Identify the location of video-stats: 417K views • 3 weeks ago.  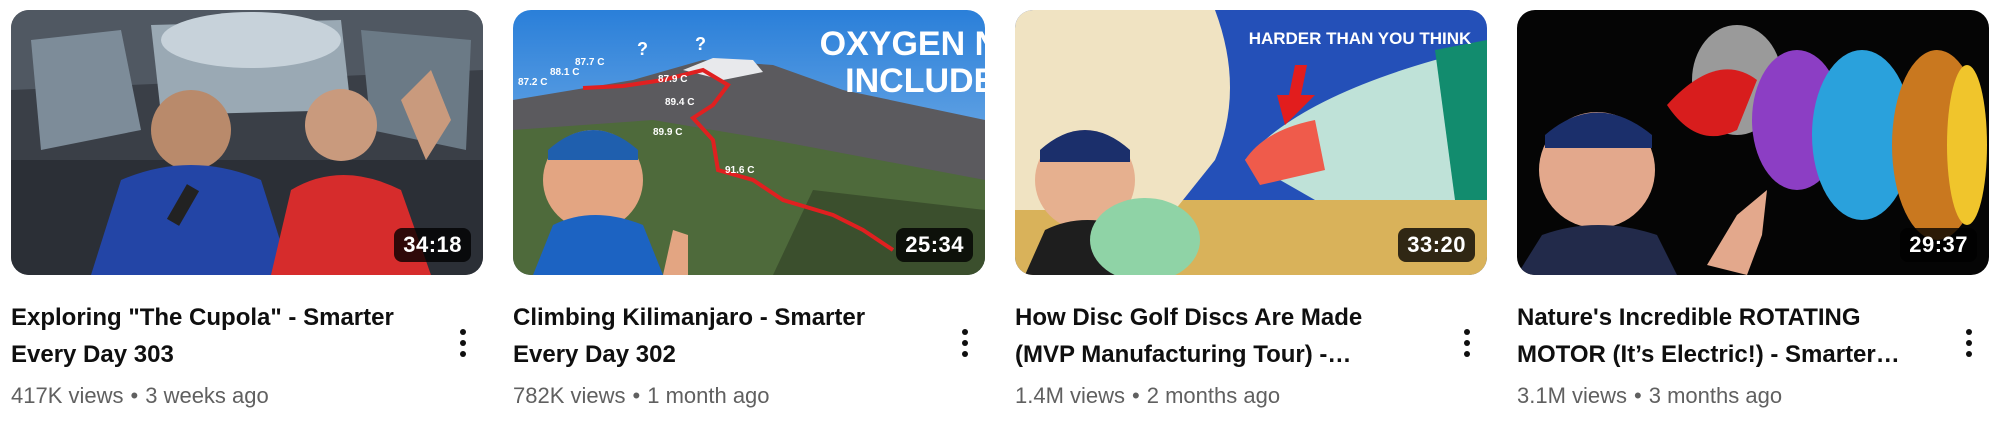
(215, 396).